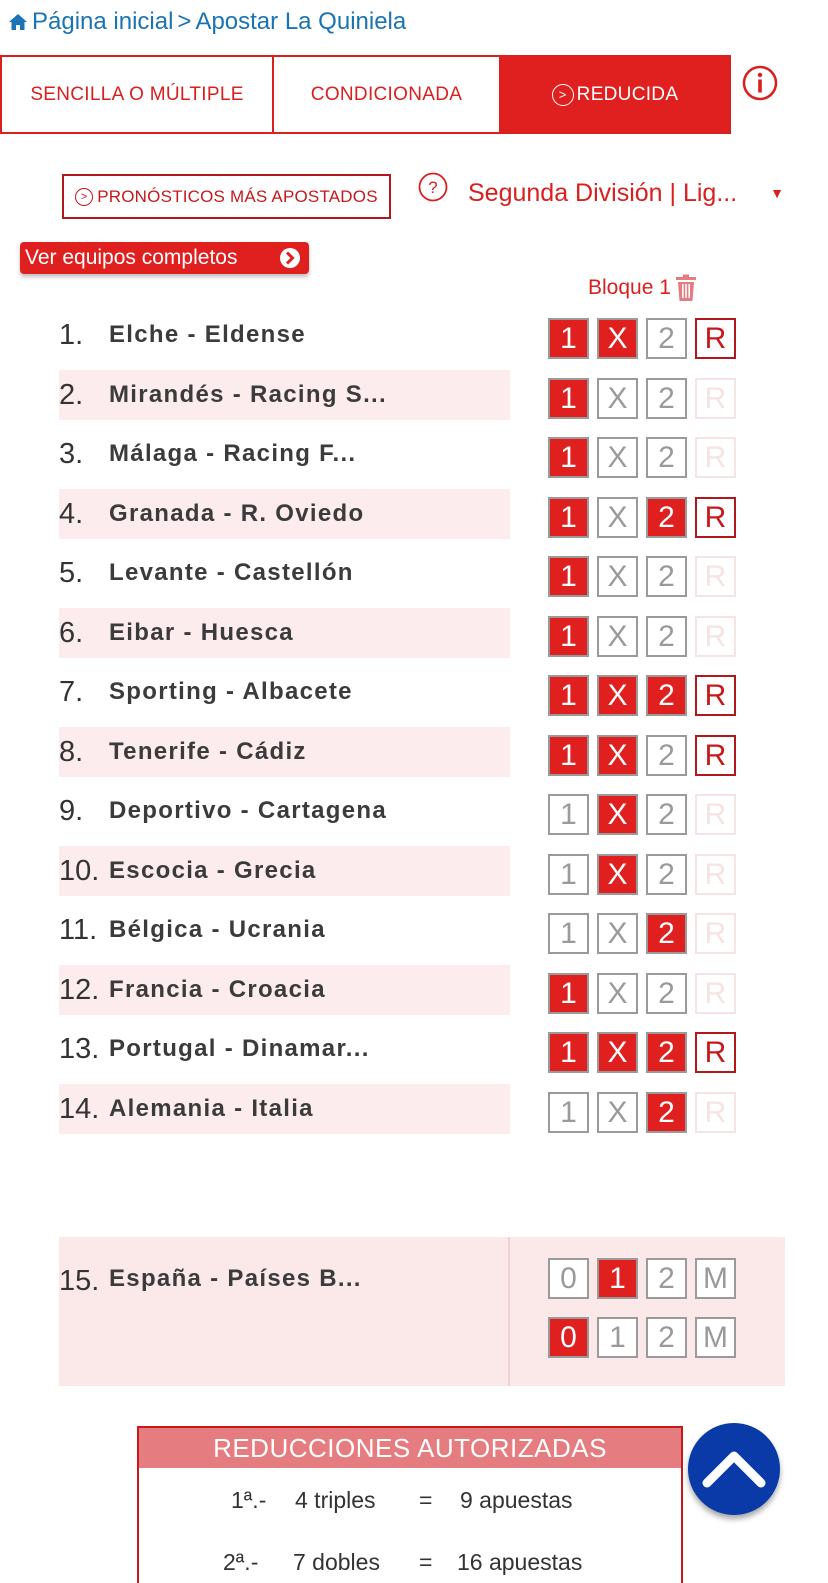 This screenshot has width=828, height=1583. I want to click on tab-condicionada: CONDICIONADA, so click(386, 94).